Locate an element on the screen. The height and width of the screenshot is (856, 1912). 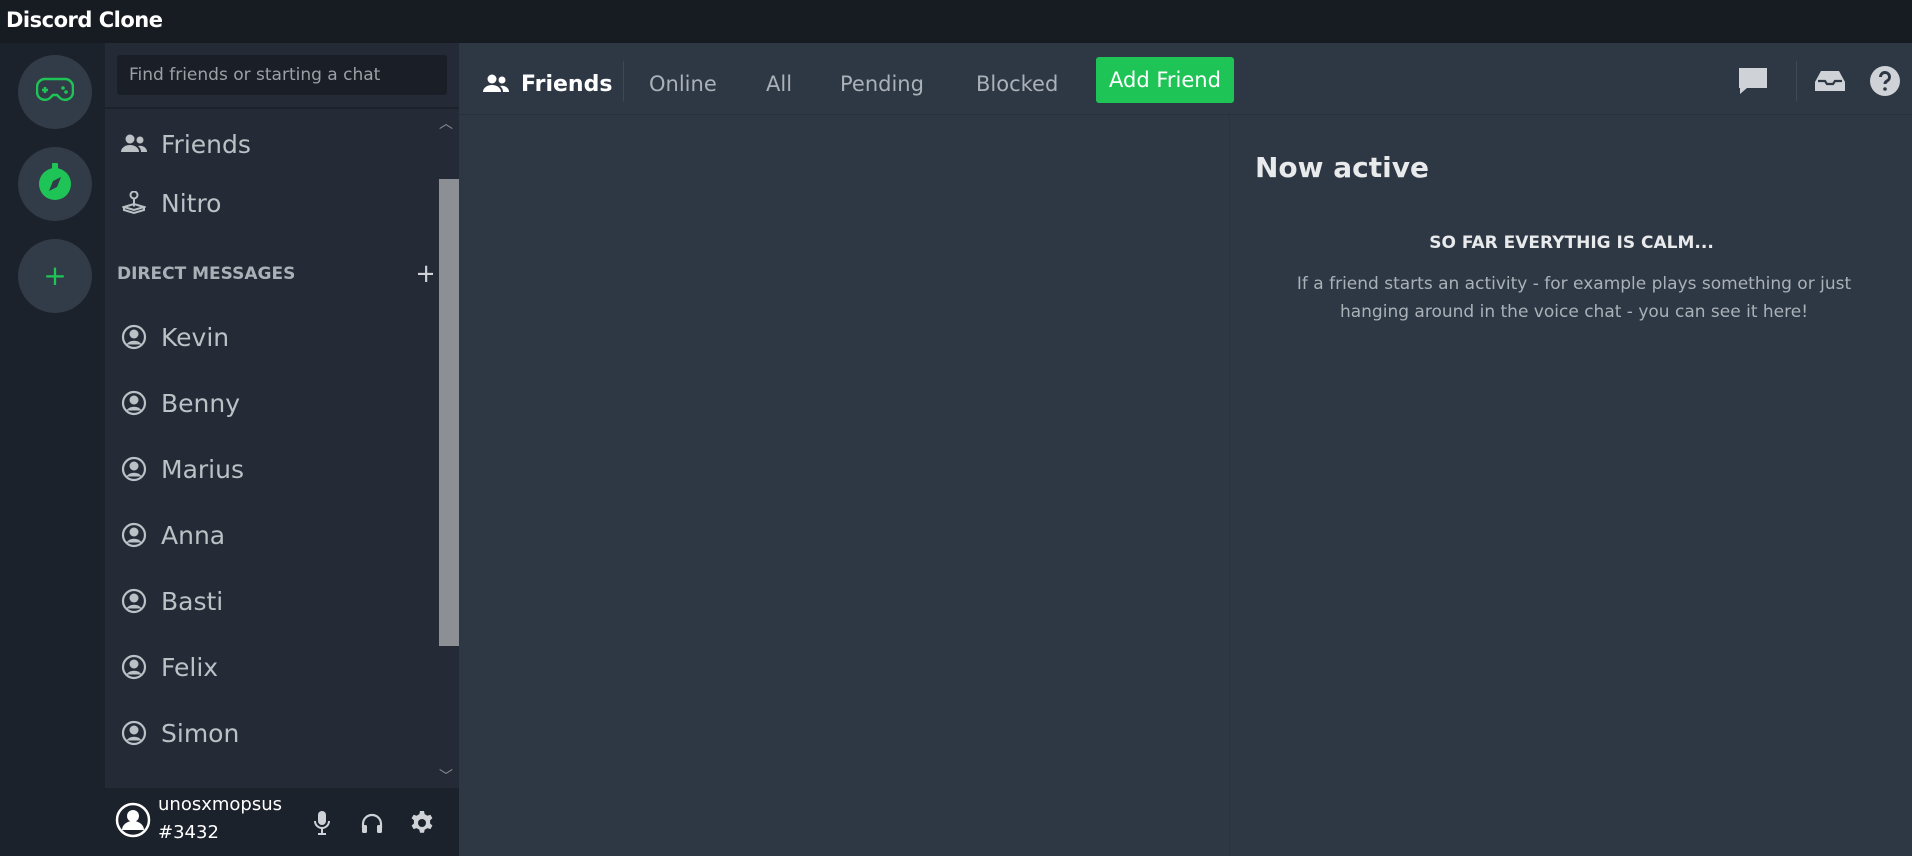
add-server-button: + is located at coordinates (55, 276).